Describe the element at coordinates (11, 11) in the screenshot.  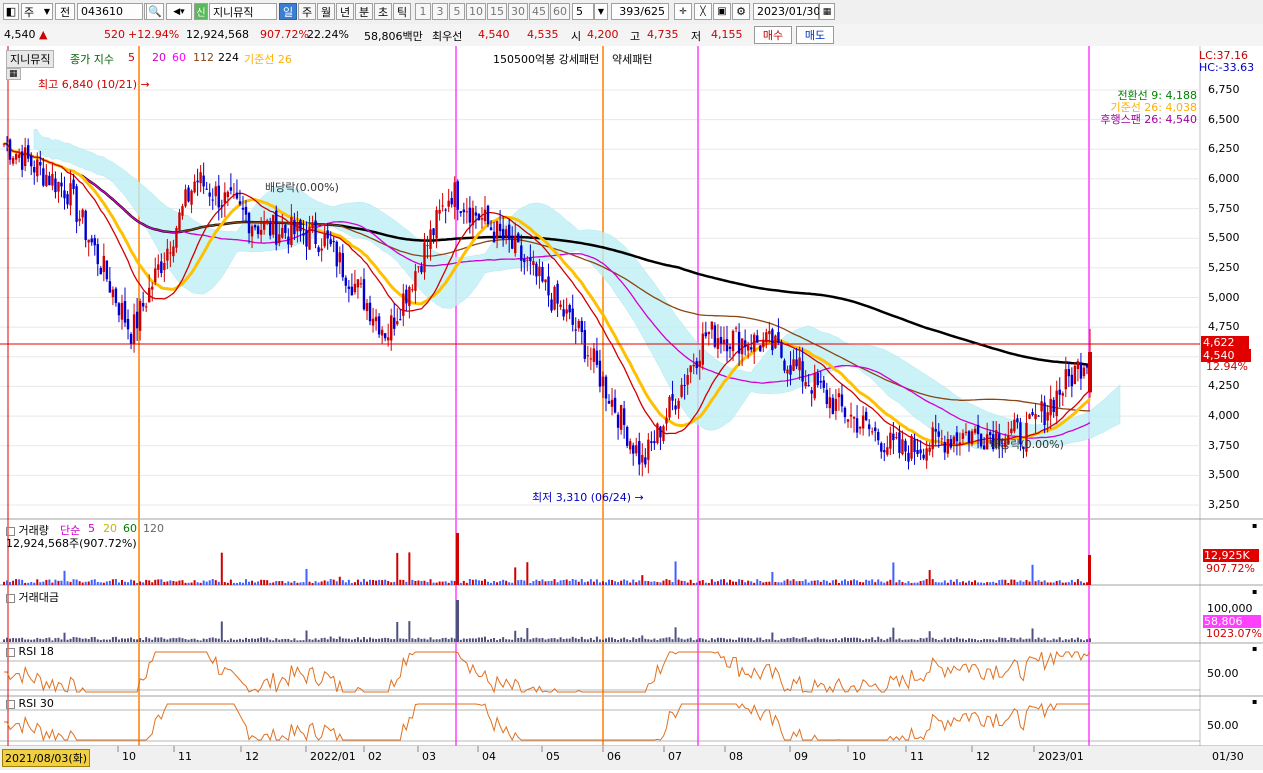
I see `chart-menu-icon: ◧` at that location.